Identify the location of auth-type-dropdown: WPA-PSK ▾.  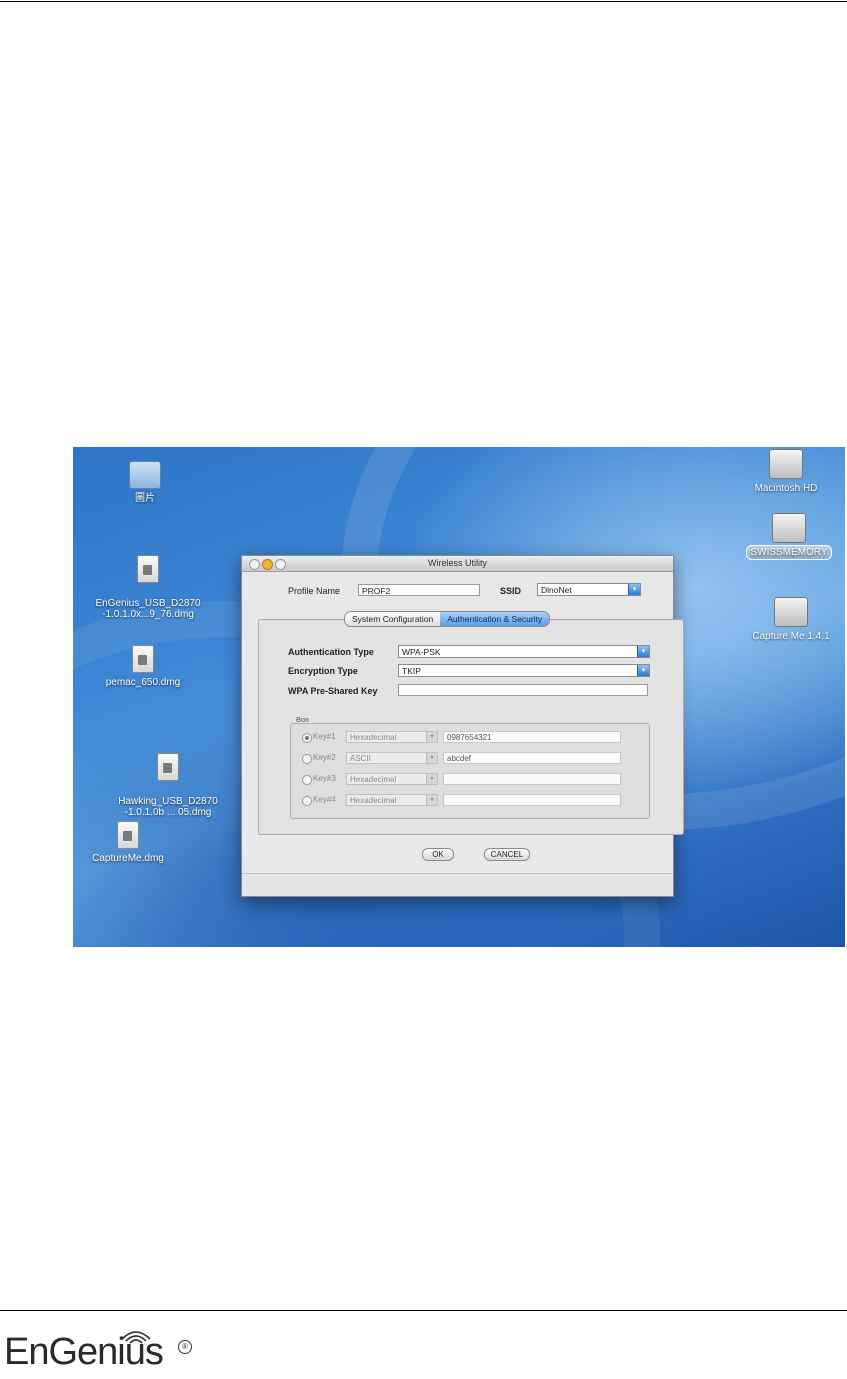
(524, 651).